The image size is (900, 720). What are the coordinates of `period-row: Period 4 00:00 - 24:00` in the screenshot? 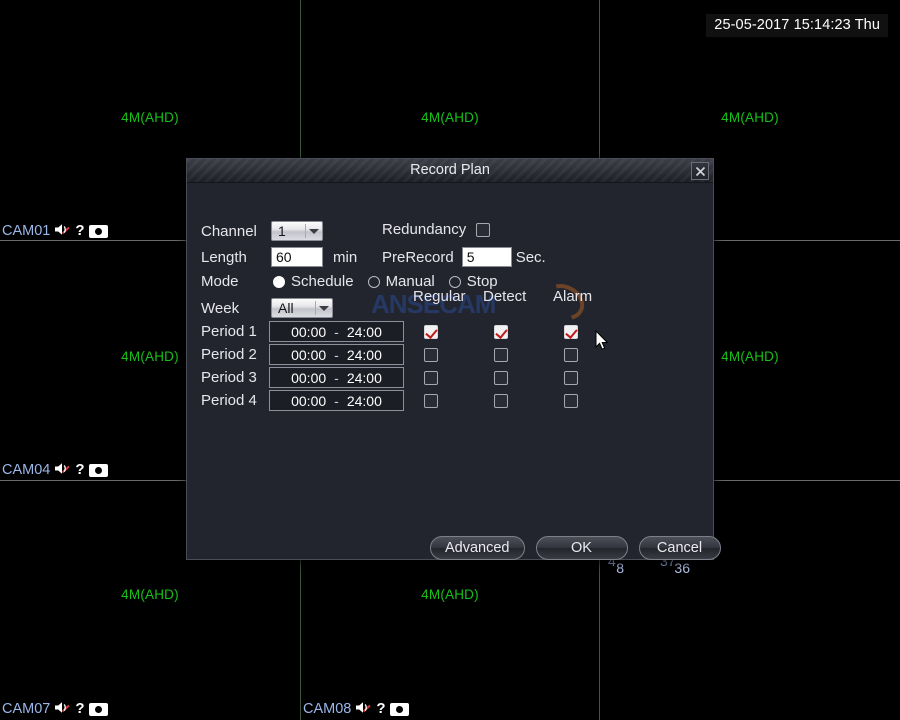 It's located at (389, 400).